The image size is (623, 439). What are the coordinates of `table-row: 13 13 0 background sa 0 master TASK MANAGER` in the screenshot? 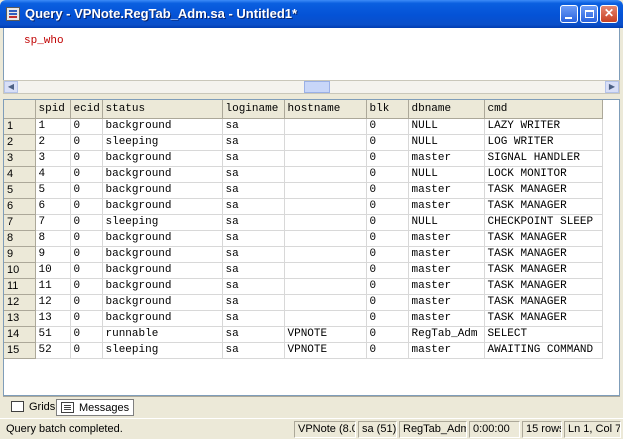 It's located at (303, 318).